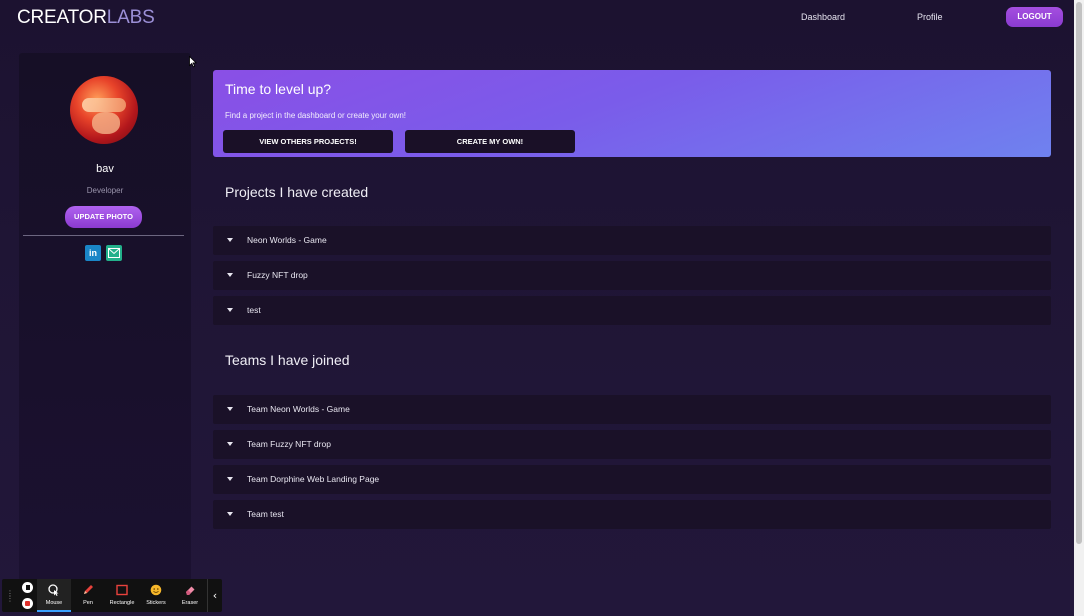 This screenshot has width=1084, height=616. Describe the element at coordinates (130, 17) in the screenshot. I see `logo-labs: LABS` at that location.